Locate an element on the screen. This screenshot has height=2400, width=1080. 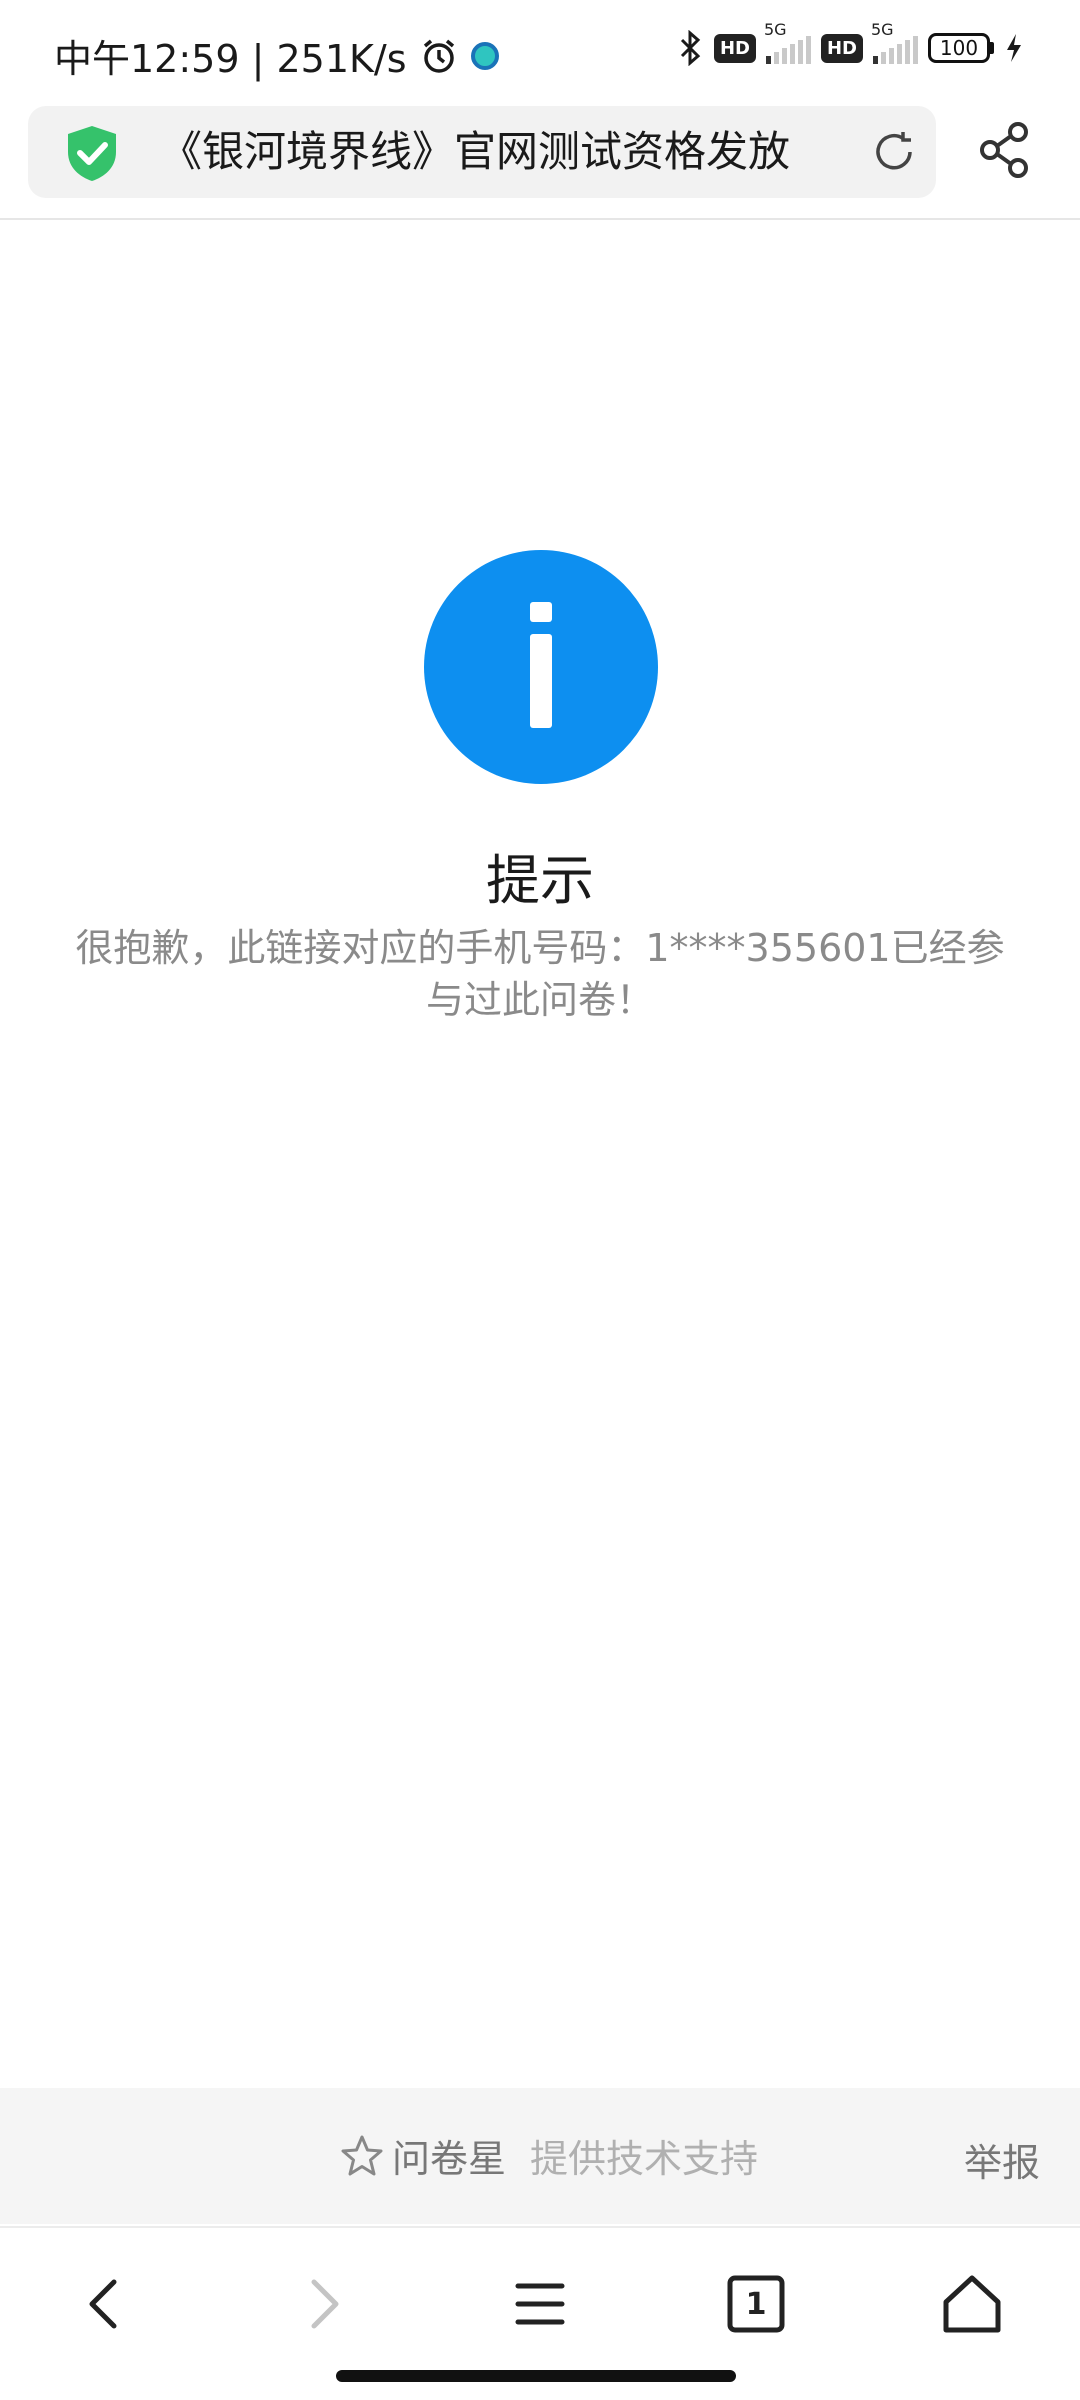
page-footer: 问卷星 提供技术支持 举报 is located at coordinates (540, 2156).